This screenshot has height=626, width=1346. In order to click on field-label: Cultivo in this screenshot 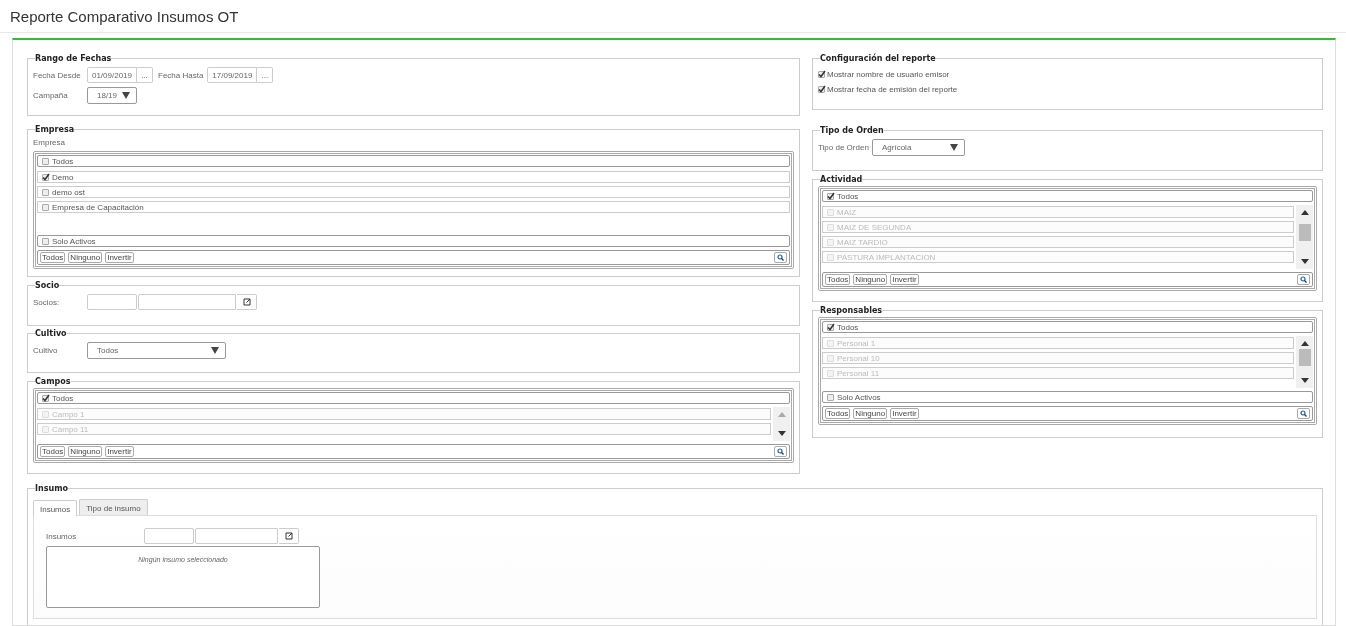, I will do `click(46, 350)`.